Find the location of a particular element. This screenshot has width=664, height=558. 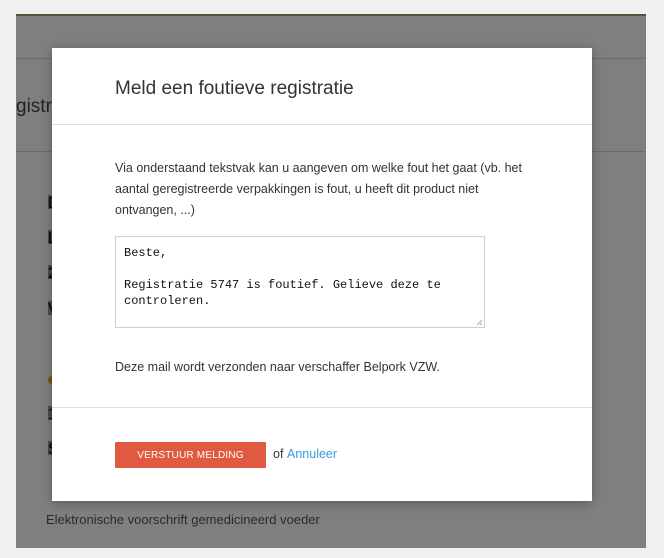

resize-grip-icon is located at coordinates (479, 322).